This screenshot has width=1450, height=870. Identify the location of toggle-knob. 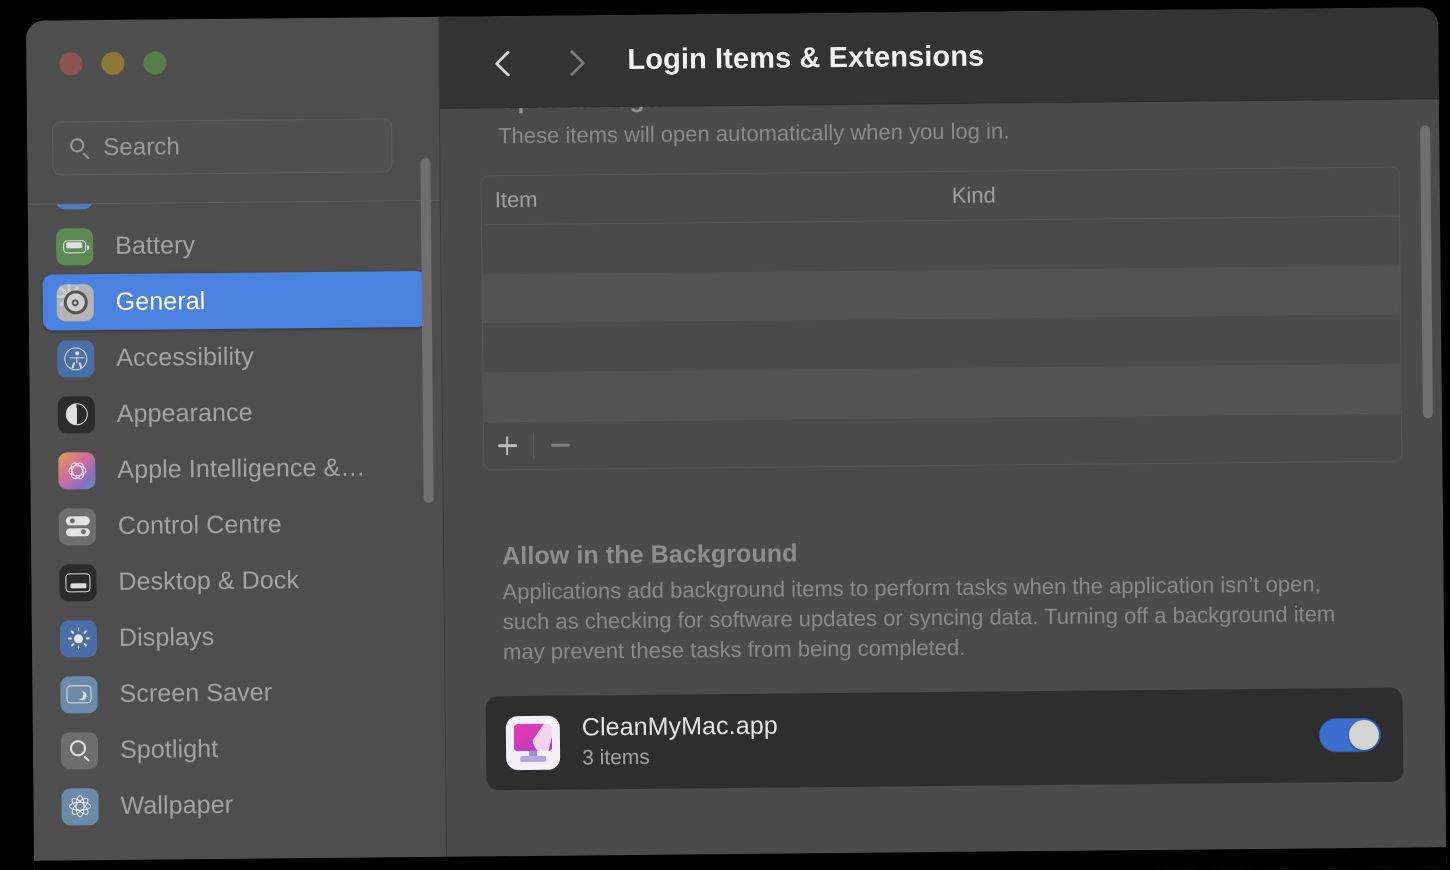
(1364, 734).